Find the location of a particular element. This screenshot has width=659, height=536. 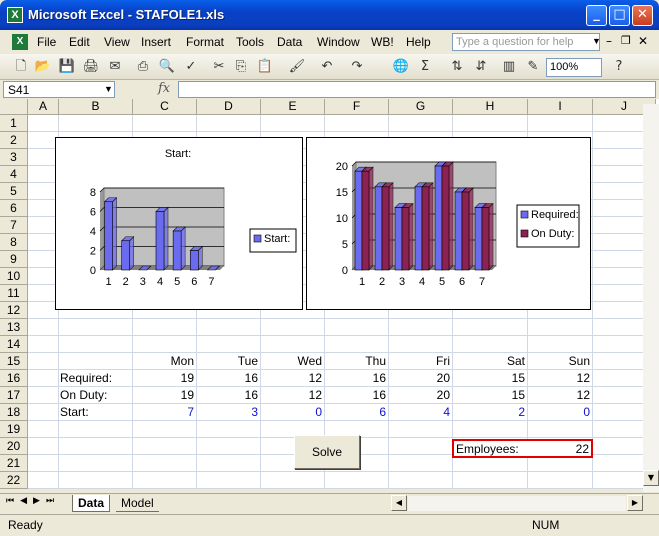

formula-input is located at coordinates (417, 89).